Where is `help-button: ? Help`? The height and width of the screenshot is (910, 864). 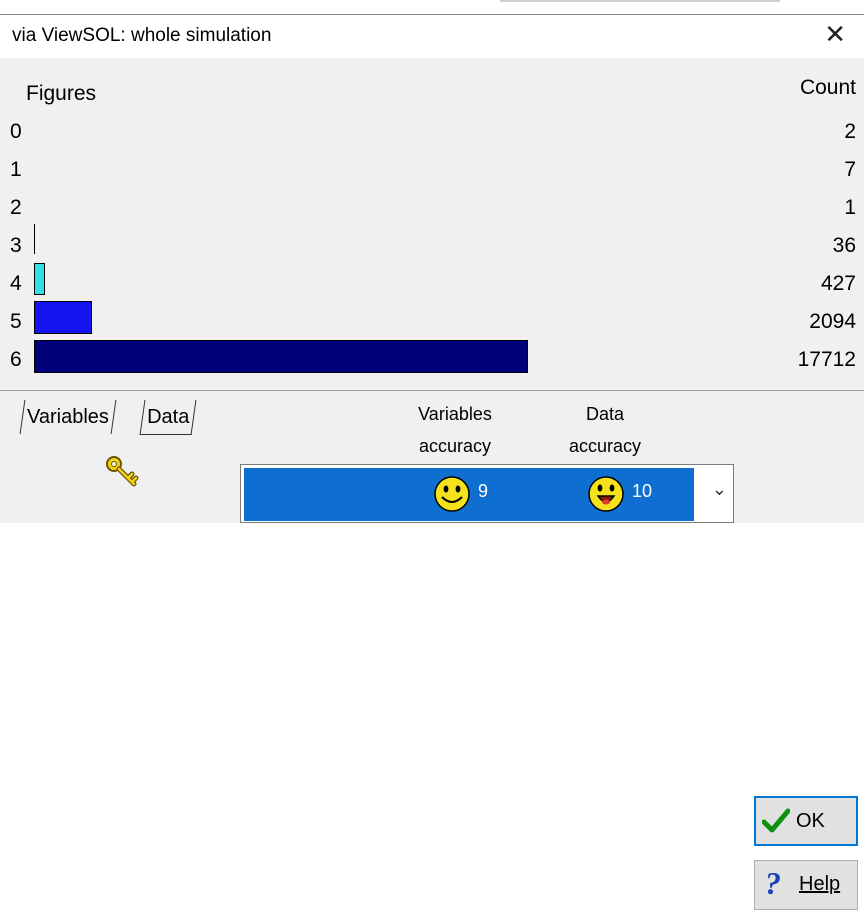
help-button: ? Help is located at coordinates (806, 885).